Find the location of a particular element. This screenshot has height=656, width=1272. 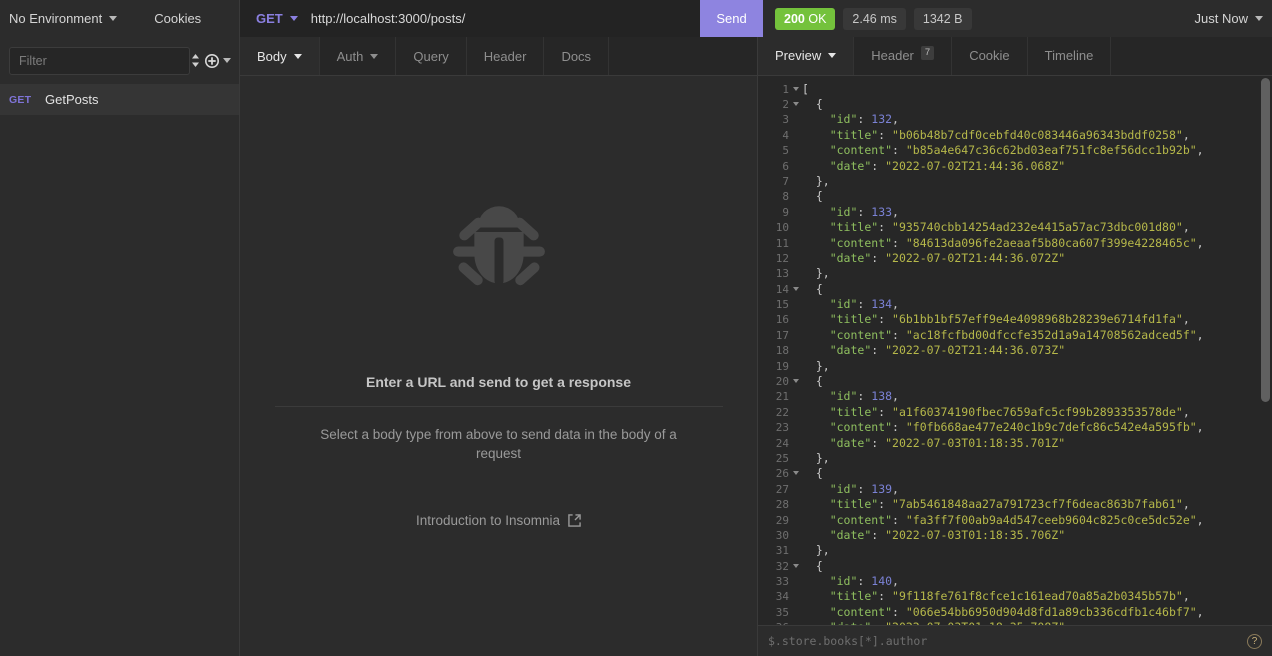

response-history-label: Just Now is located at coordinates (1221, 19).